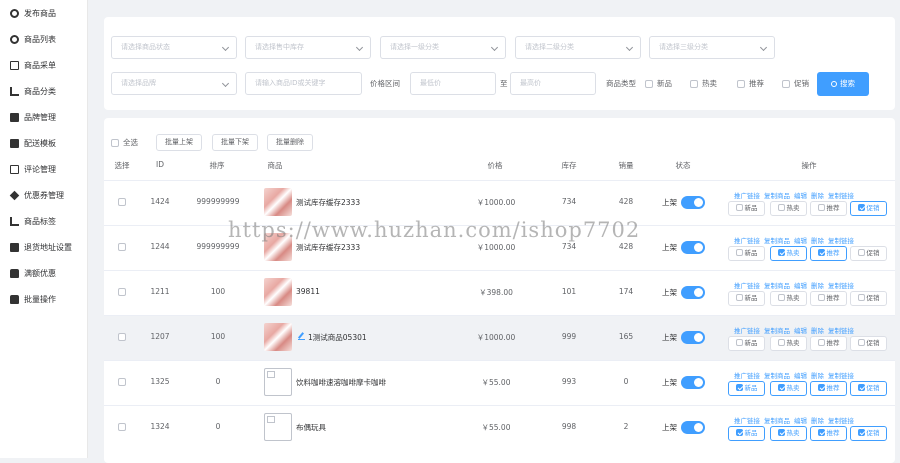  What do you see at coordinates (43, 65) in the screenshot?
I see `sidebar-item-2: 商品采单` at bounding box center [43, 65].